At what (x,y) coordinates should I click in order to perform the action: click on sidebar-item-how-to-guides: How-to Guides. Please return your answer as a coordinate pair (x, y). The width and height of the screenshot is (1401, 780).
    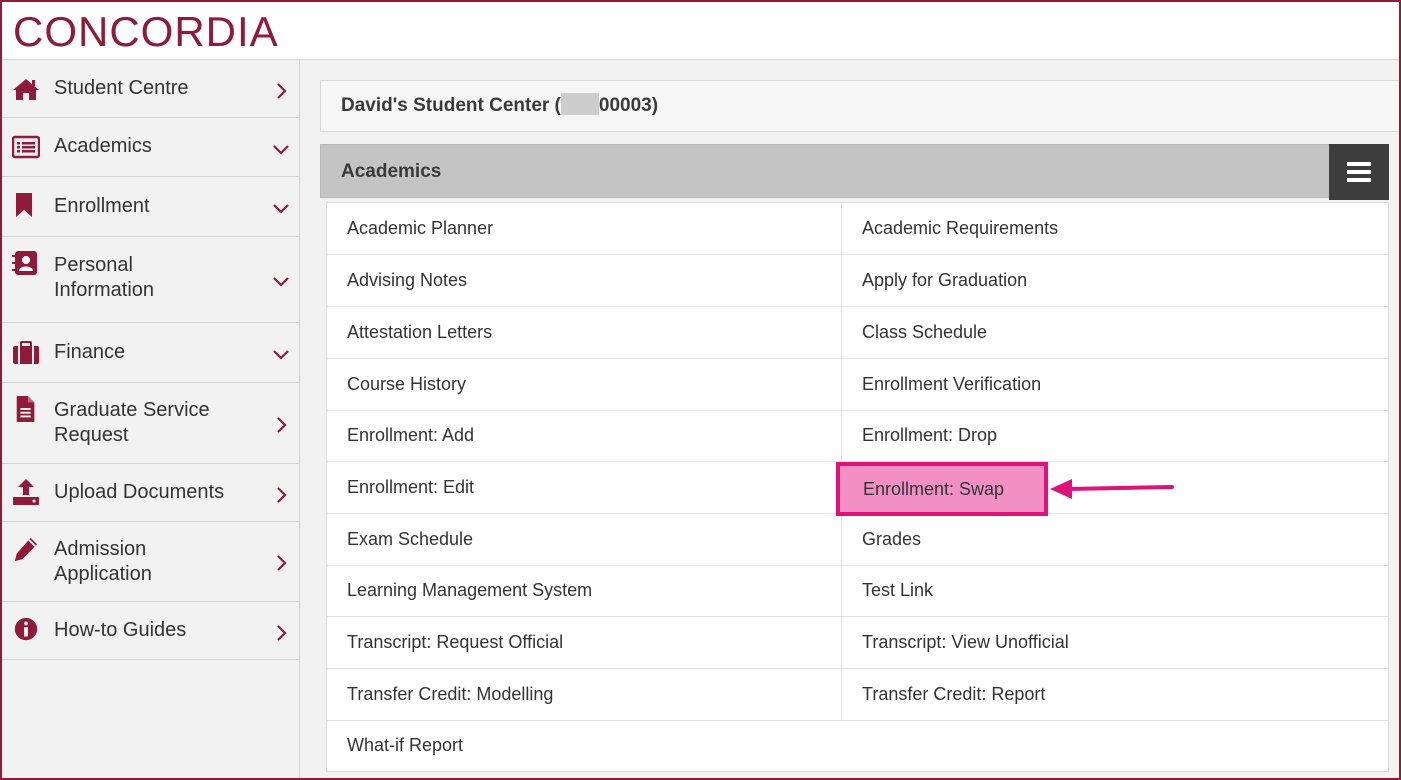
    Looking at the image, I should click on (151, 631).